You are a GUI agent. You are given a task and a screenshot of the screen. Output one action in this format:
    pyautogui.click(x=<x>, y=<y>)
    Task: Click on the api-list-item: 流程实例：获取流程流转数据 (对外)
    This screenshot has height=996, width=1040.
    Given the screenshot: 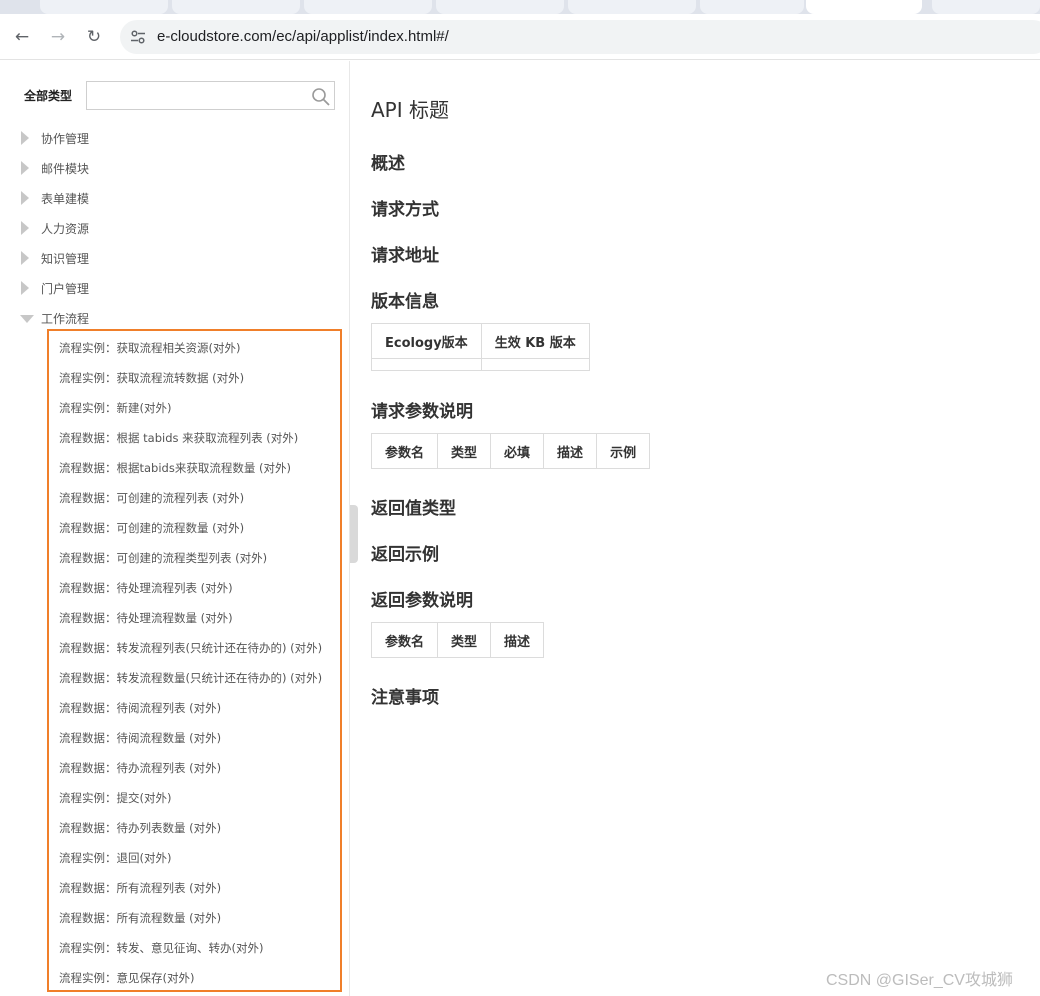 What is the action you would take?
    pyautogui.click(x=175, y=377)
    